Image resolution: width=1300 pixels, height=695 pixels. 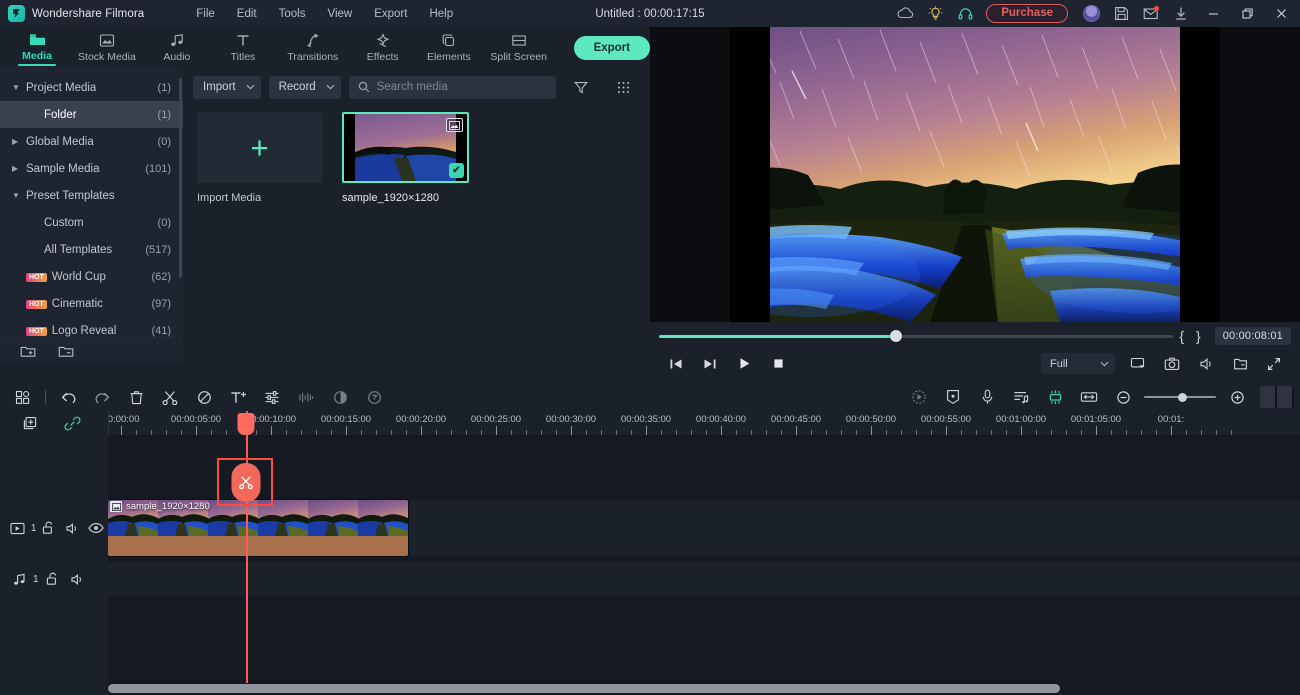 What do you see at coordinates (1027, 13) in the screenshot?
I see `purchase-button: Purchase` at bounding box center [1027, 13].